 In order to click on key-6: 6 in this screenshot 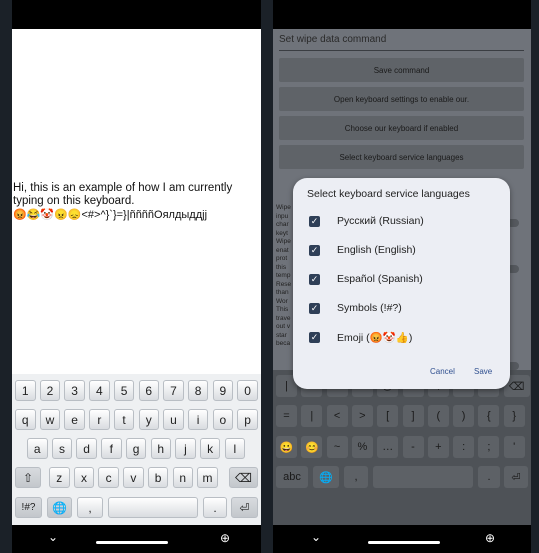, I will do `click(148, 390)`.